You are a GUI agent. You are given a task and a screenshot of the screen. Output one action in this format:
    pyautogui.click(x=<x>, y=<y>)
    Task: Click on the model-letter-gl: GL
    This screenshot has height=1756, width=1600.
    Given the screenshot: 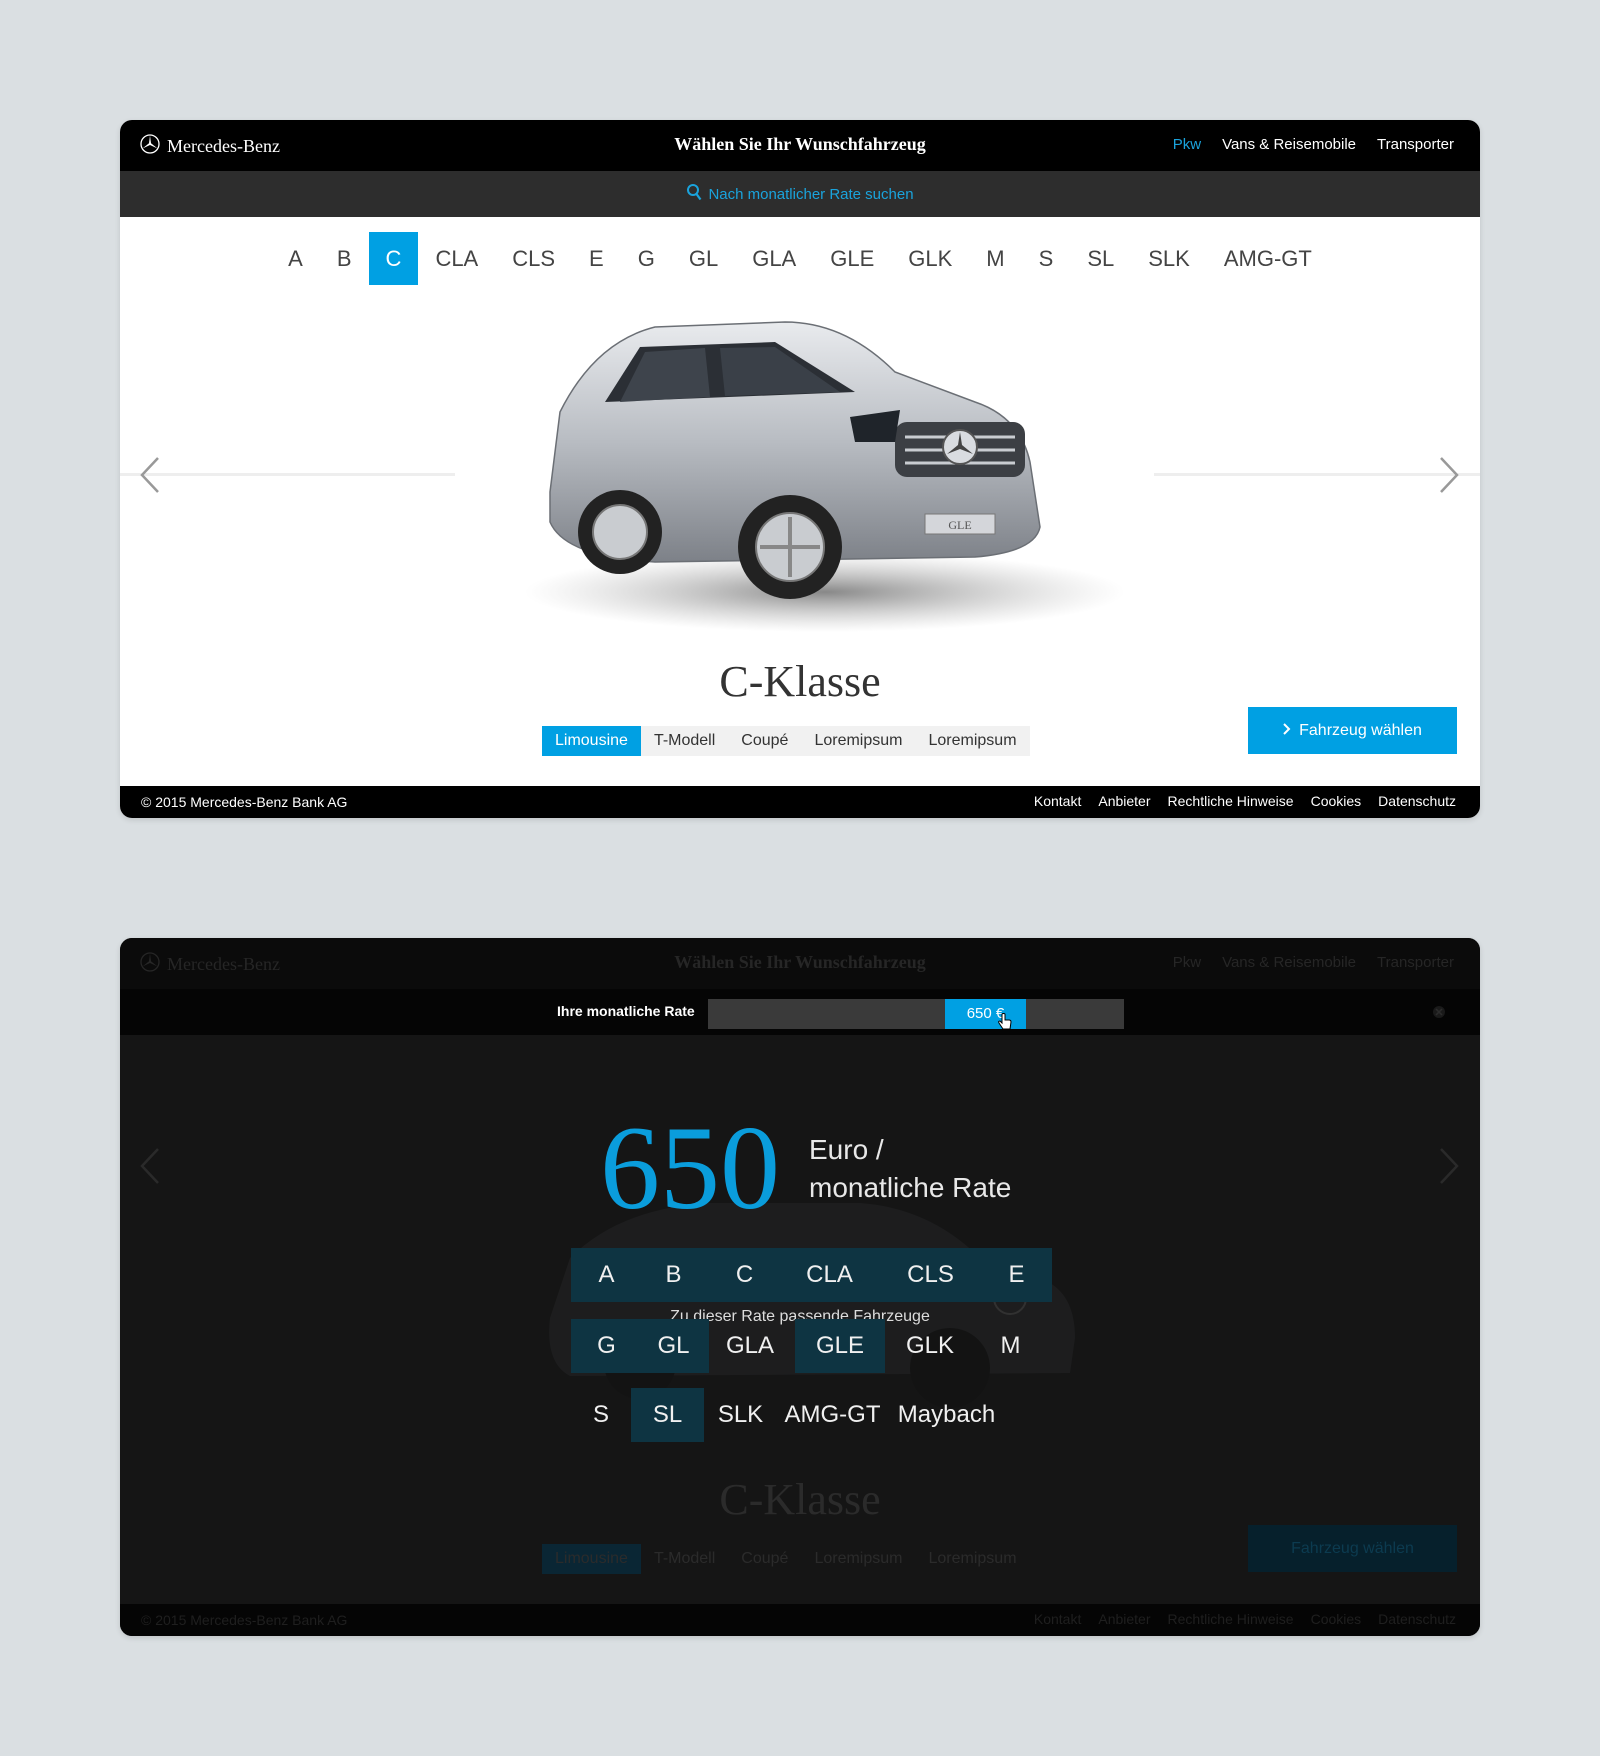 What is the action you would take?
    pyautogui.click(x=703, y=258)
    